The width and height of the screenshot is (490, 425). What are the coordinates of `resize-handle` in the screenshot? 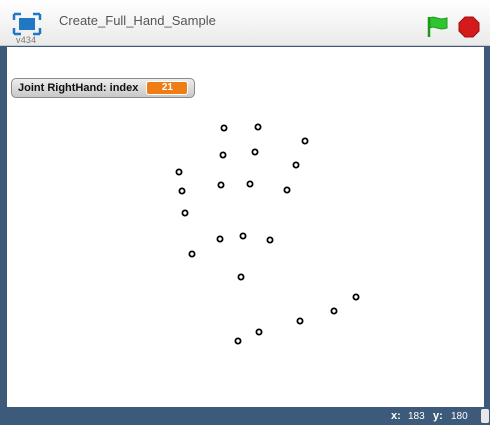 It's located at (485, 416).